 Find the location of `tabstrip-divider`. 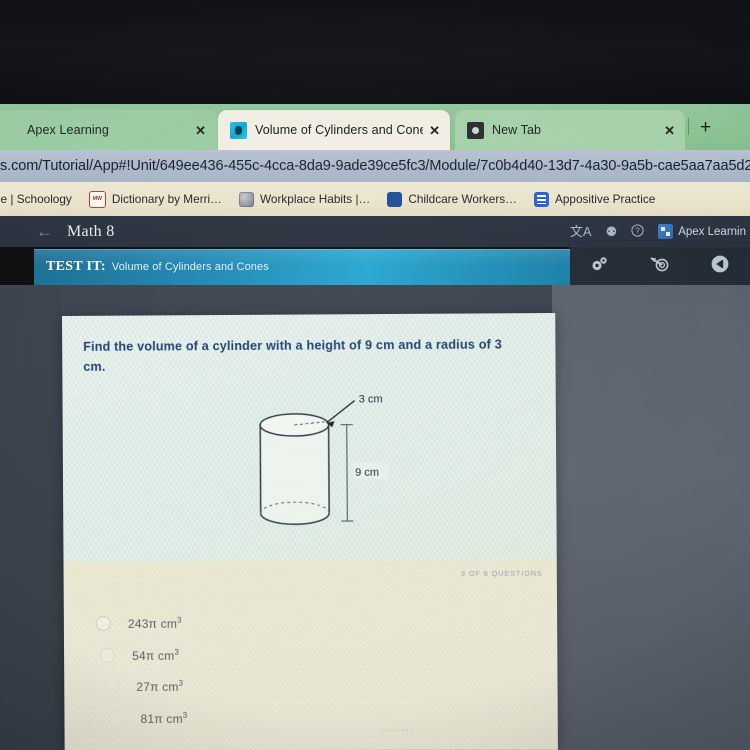

tabstrip-divider is located at coordinates (688, 126).